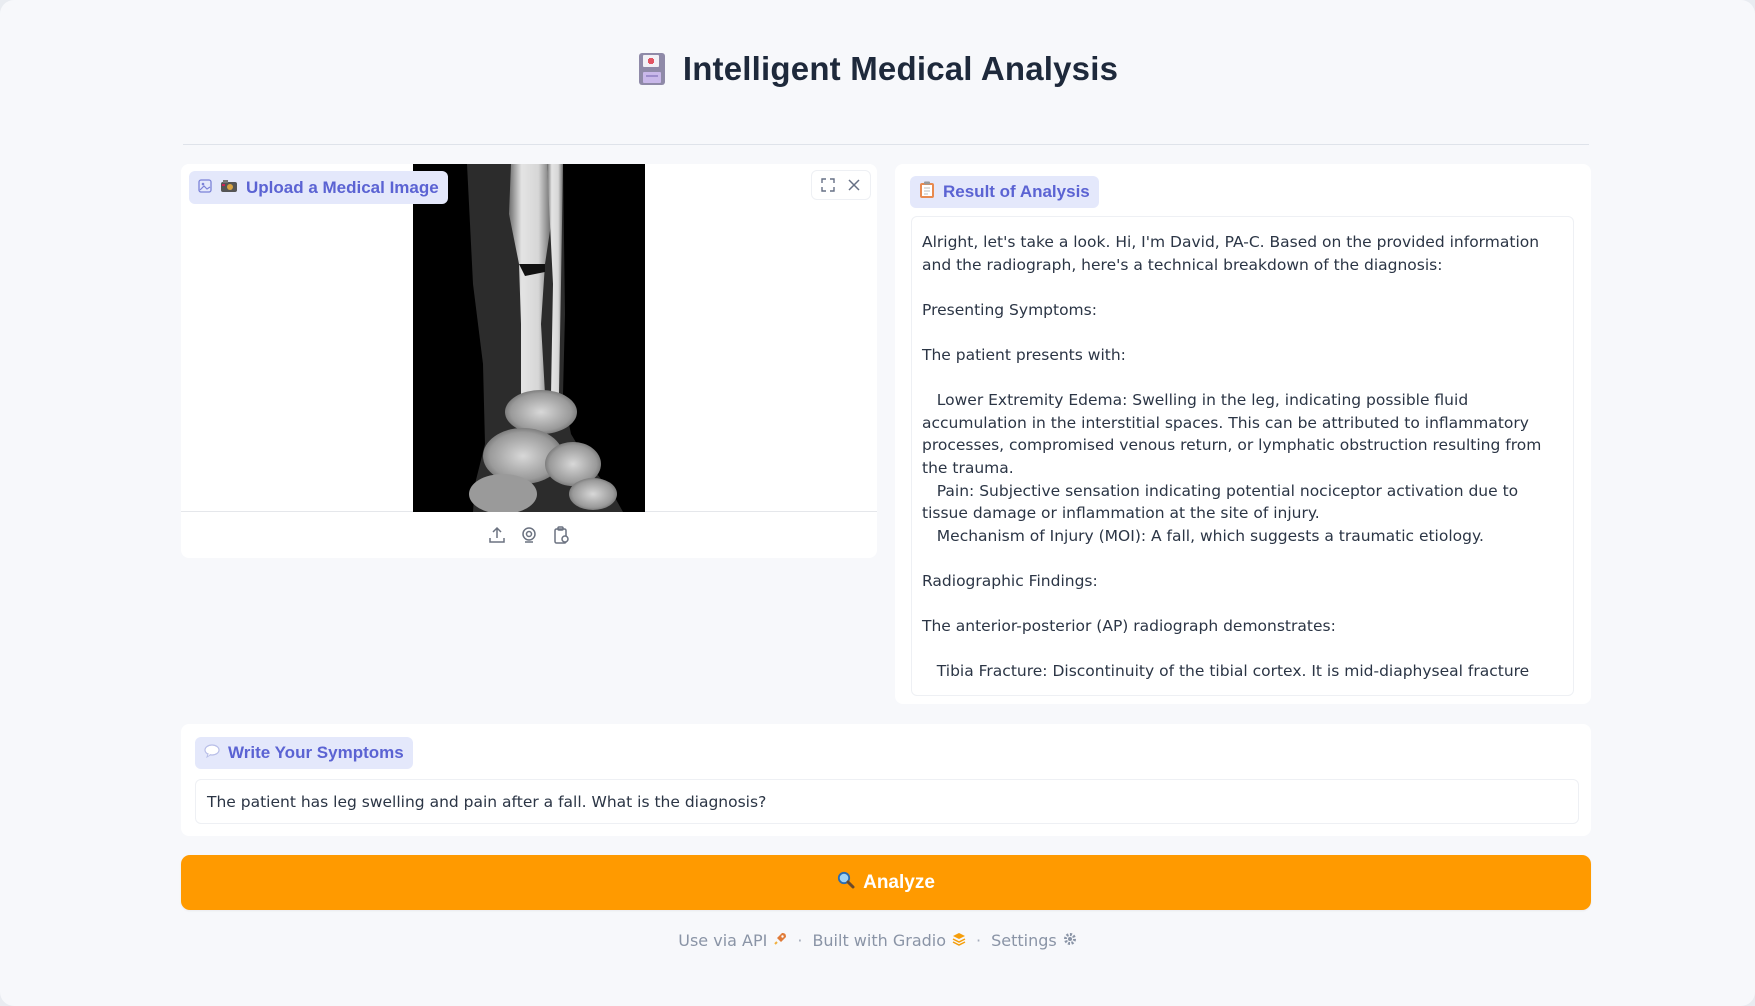 The height and width of the screenshot is (1006, 1755). I want to click on close-icon, so click(854, 185).